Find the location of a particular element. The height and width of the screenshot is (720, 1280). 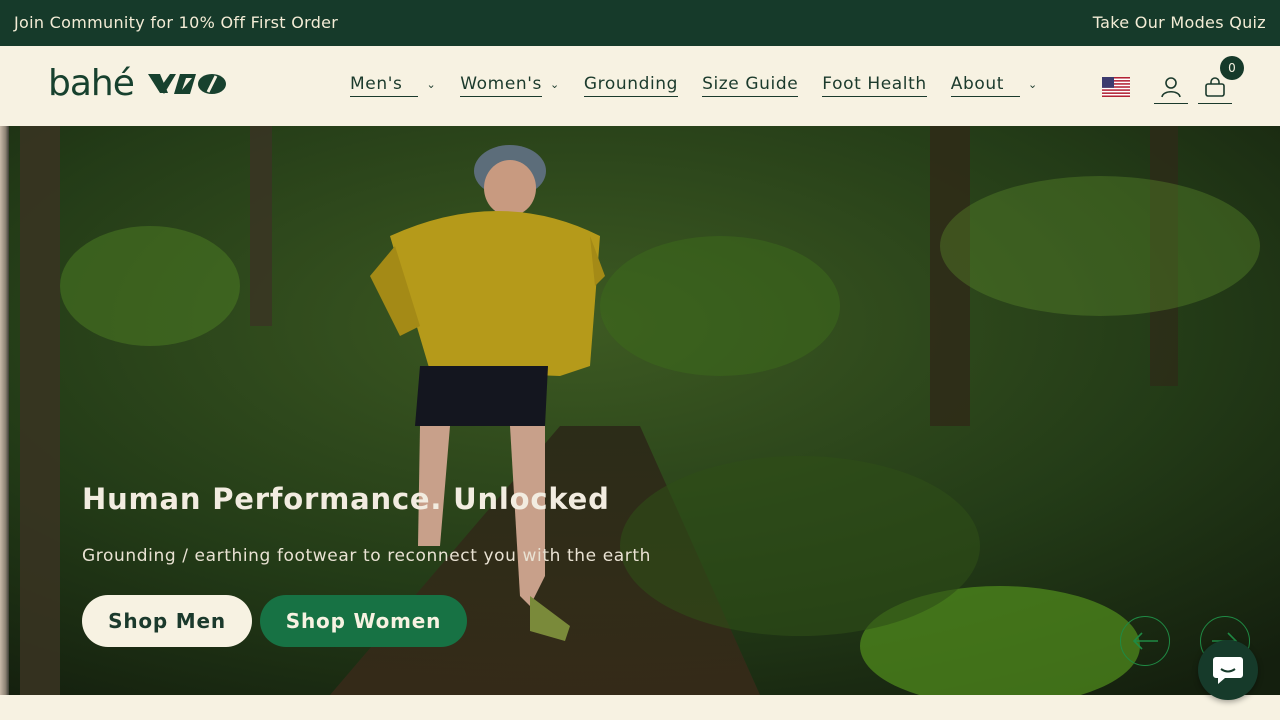

nav-item-label: Size Guide is located at coordinates (750, 85).